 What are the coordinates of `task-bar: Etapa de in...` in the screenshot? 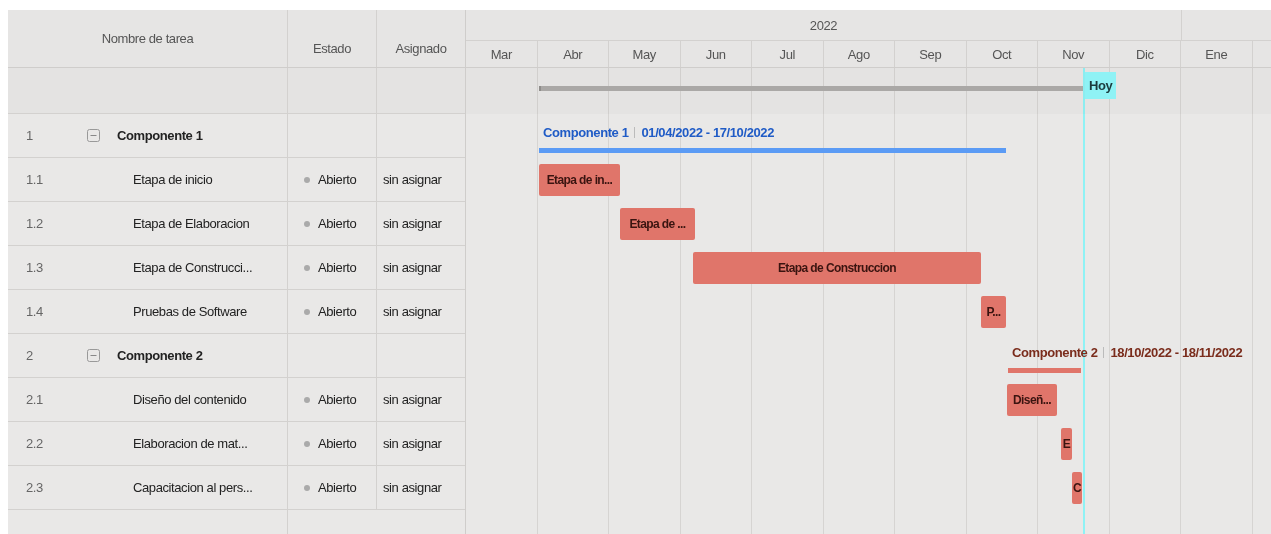 It's located at (579, 180).